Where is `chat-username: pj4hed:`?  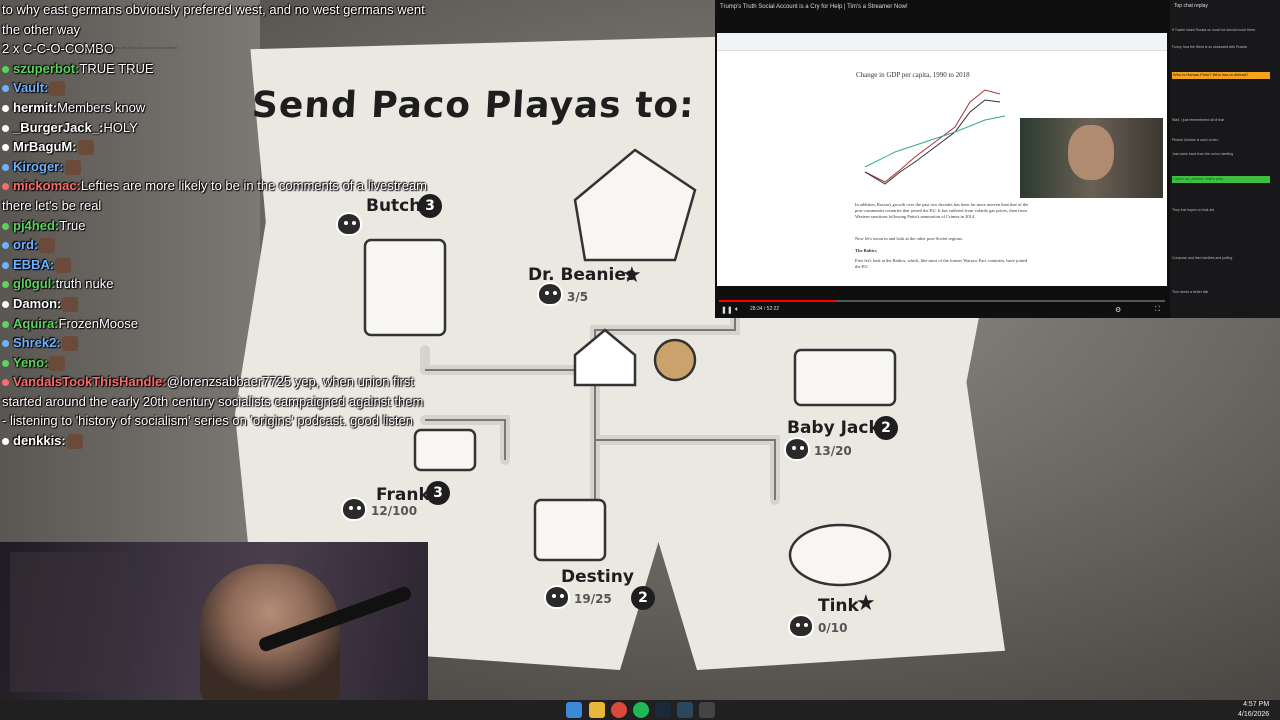
chat-username: pj4hed: is located at coordinates (36, 225).